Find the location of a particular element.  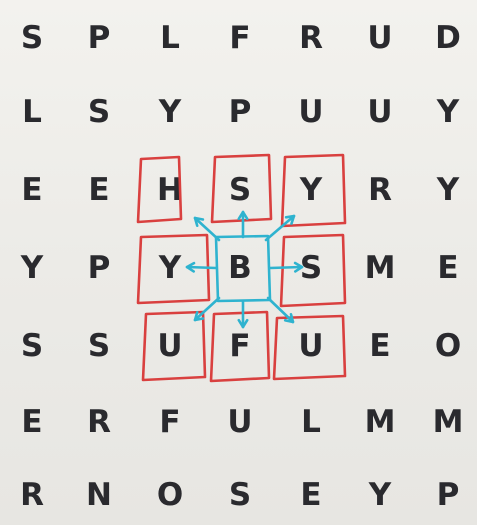

letter-cell: B is located at coordinates (240, 268).